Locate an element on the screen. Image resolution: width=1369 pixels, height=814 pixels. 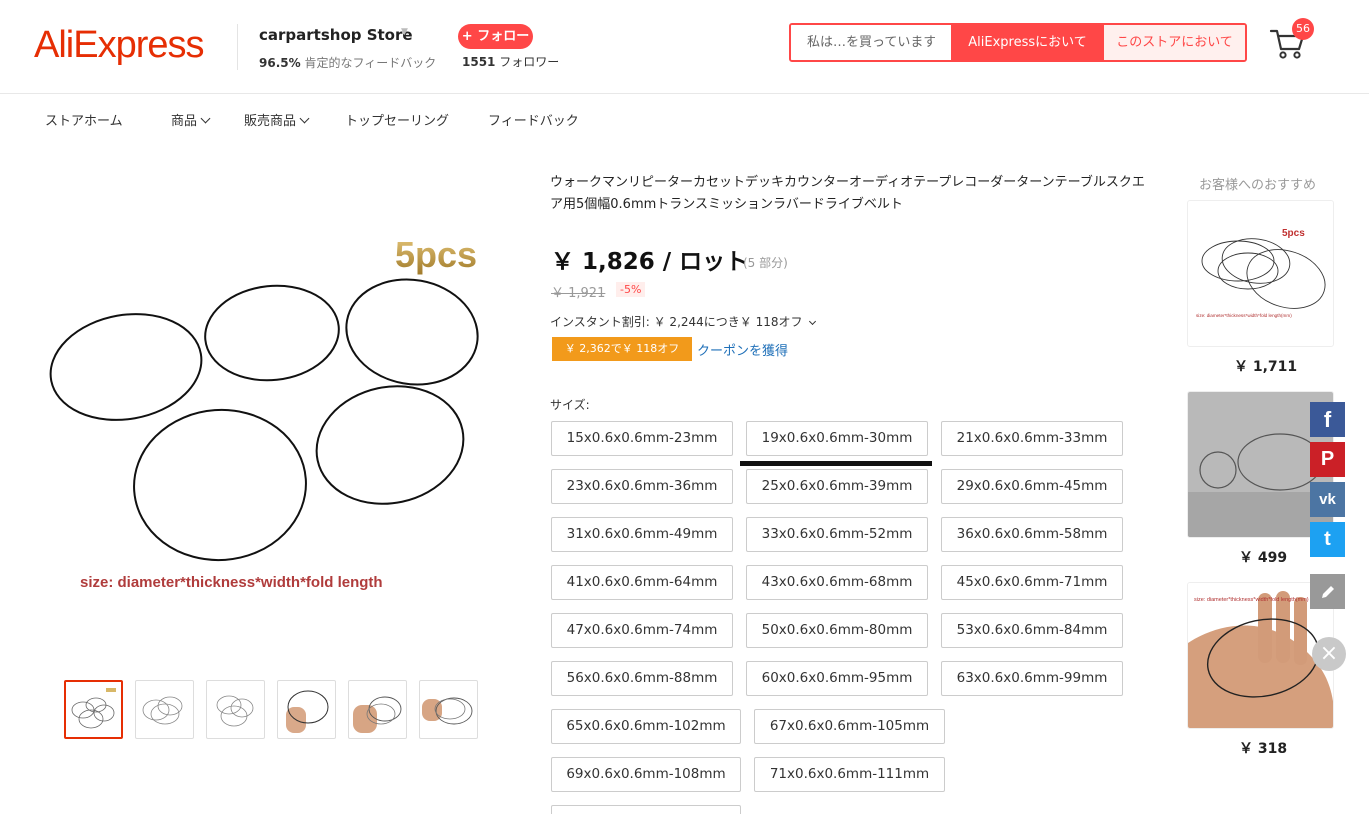
vk-glyph: vk is located at coordinates (1327, 499).